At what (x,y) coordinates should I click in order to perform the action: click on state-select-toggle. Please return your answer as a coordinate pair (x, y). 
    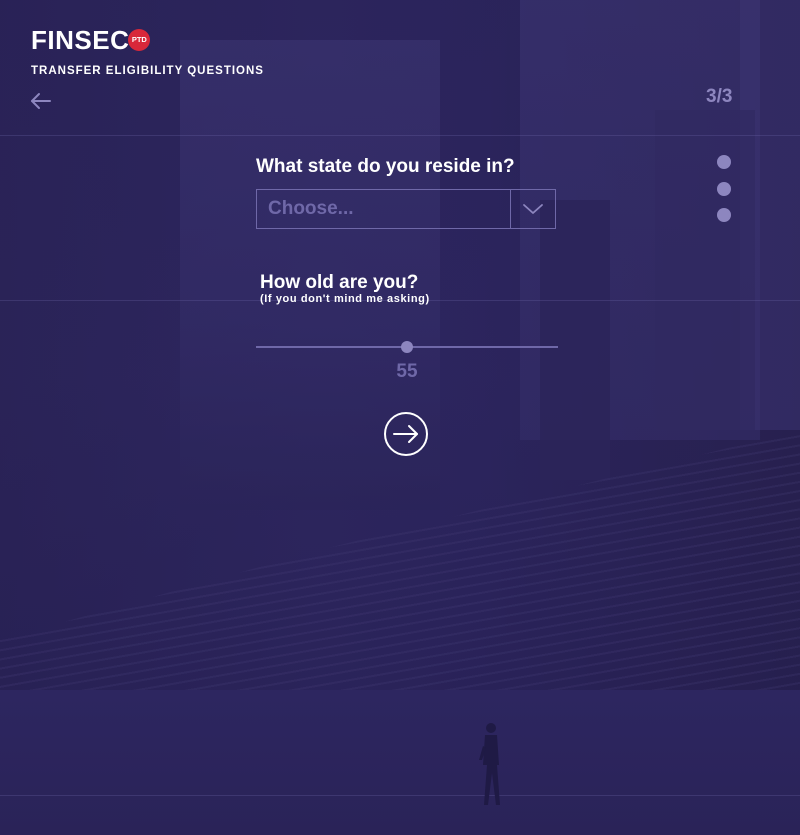
    Looking at the image, I should click on (532, 209).